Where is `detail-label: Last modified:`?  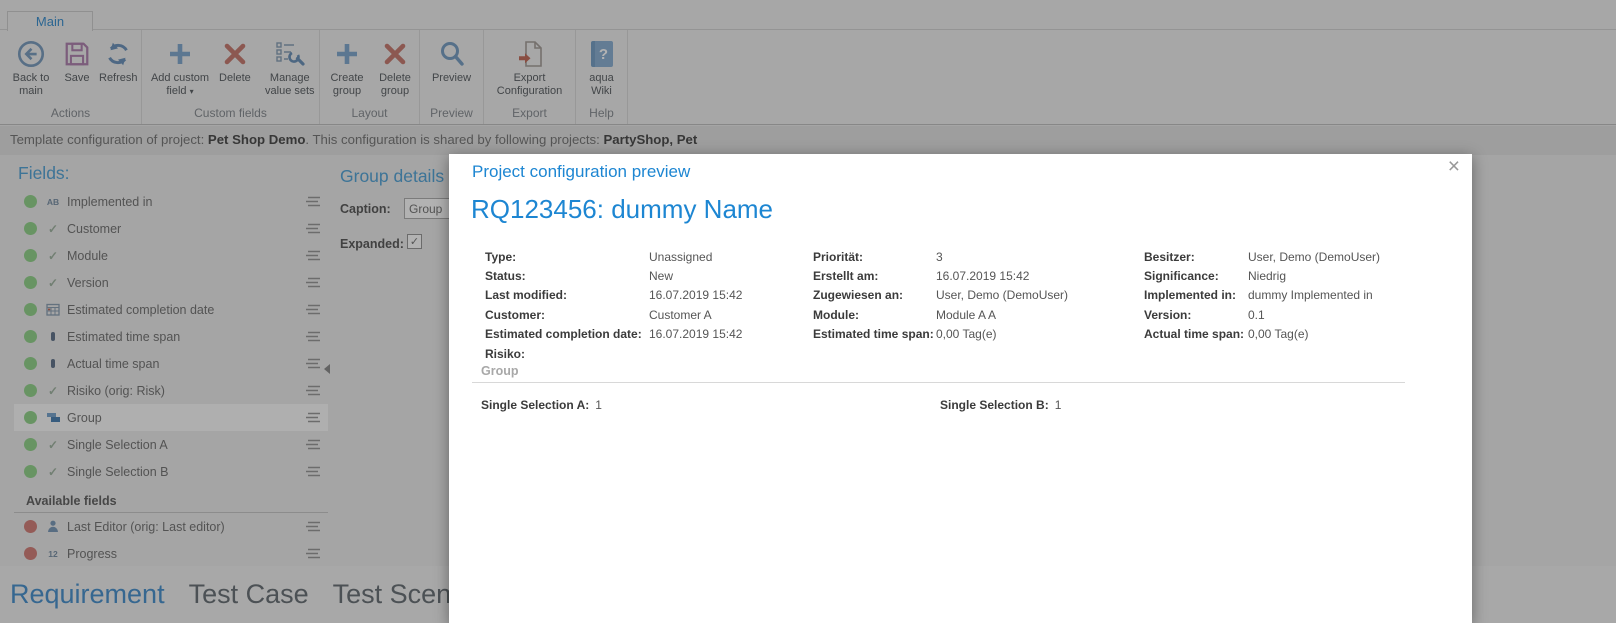 detail-label: Last modified: is located at coordinates (526, 295).